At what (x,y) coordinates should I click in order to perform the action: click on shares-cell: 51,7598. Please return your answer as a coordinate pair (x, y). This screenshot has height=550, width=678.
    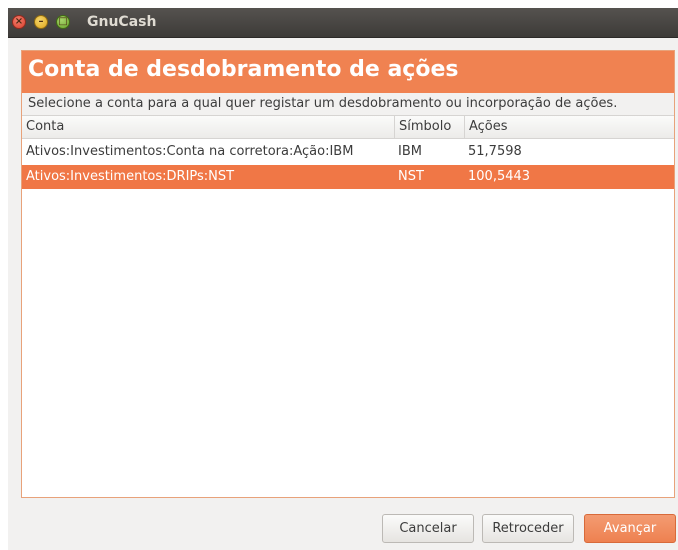
    Looking at the image, I should click on (495, 151).